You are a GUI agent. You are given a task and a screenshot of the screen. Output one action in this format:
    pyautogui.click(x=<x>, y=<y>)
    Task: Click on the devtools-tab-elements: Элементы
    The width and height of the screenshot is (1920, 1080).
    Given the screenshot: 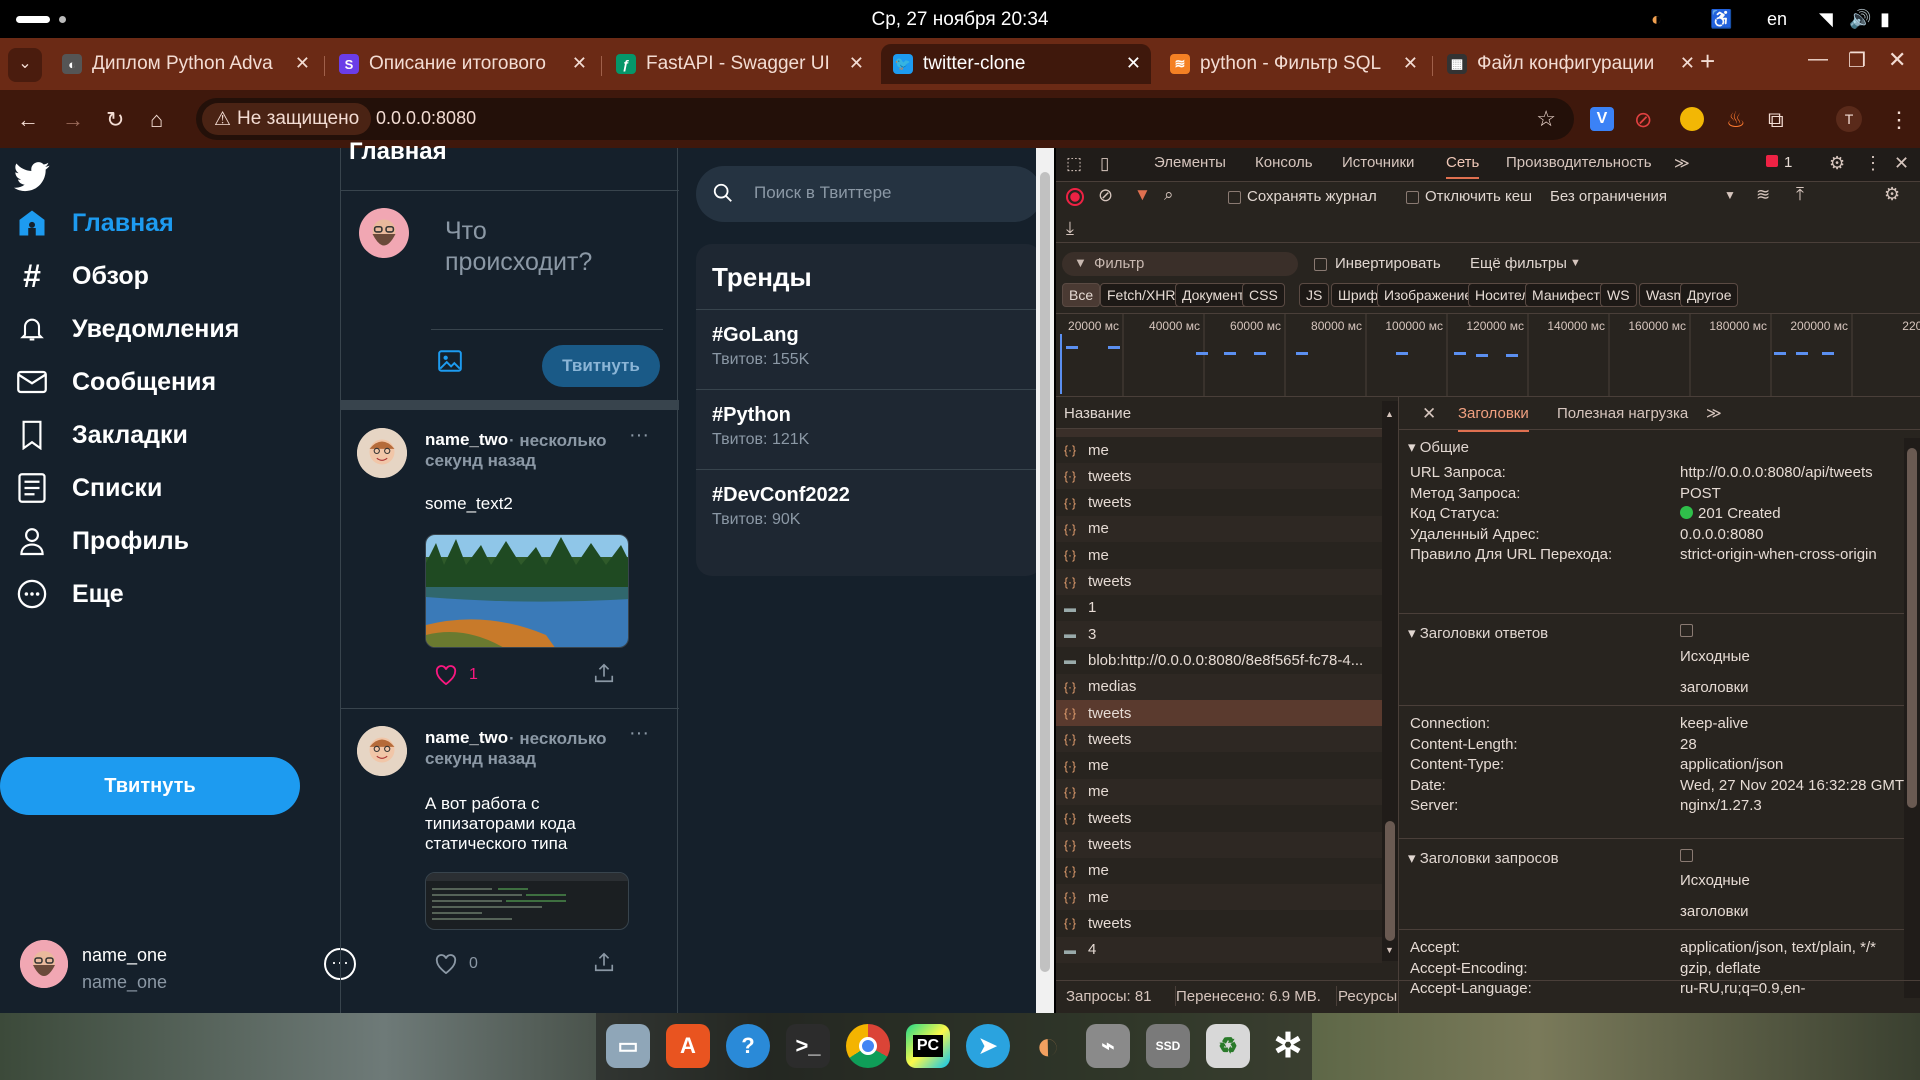 What is the action you would take?
    pyautogui.click(x=1190, y=162)
    